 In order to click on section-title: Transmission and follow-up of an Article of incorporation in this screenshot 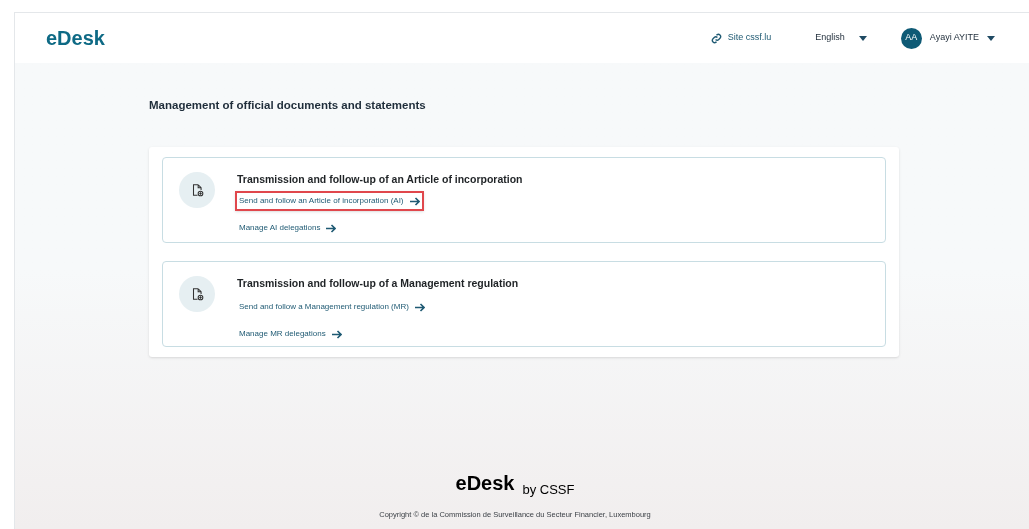, I will do `click(380, 179)`.